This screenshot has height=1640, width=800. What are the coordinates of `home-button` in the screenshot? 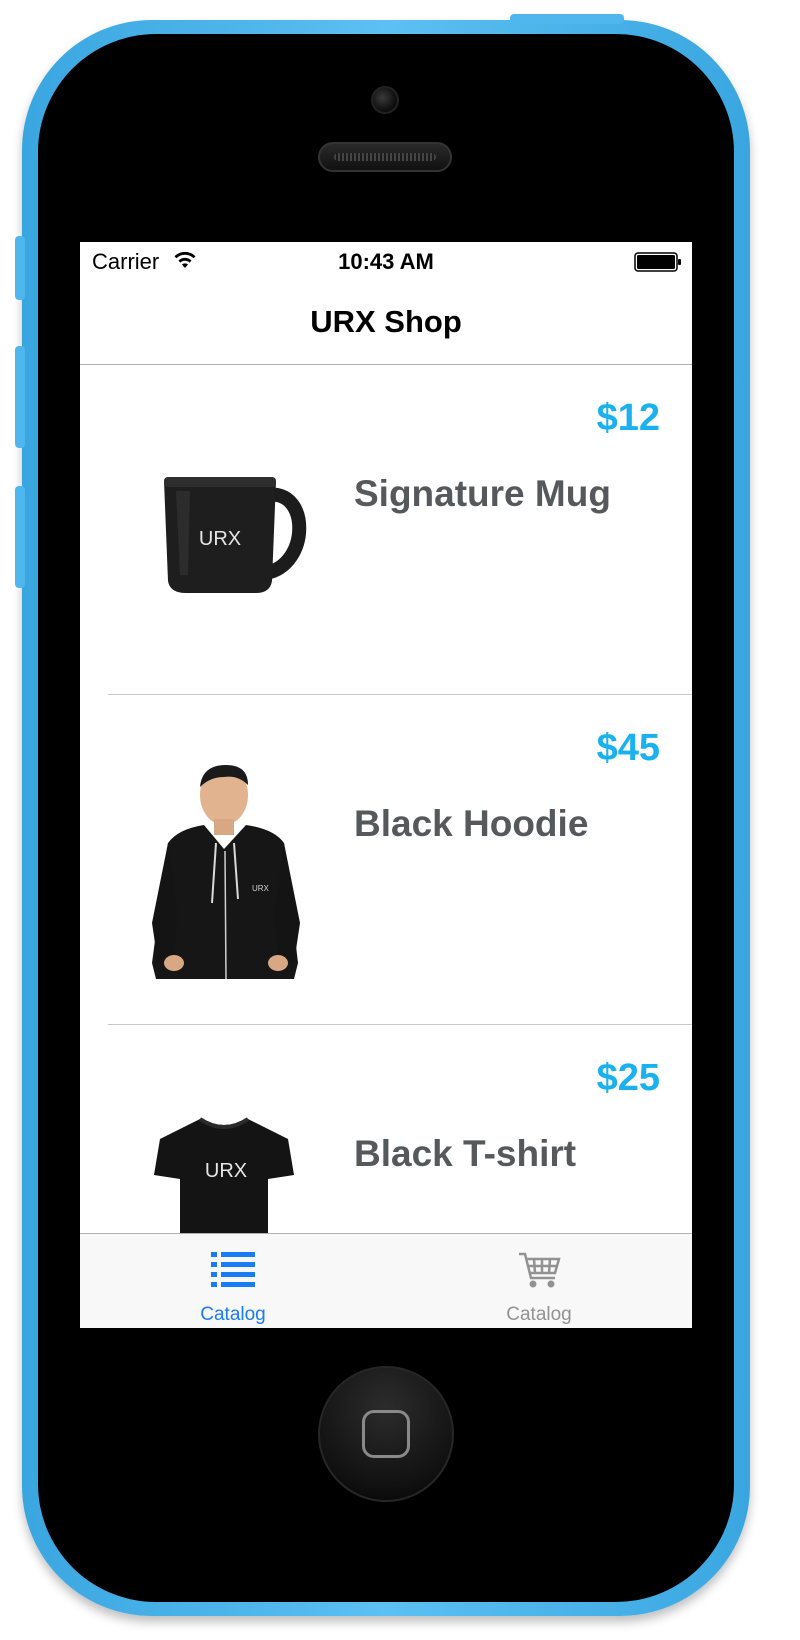 It's located at (386, 1434).